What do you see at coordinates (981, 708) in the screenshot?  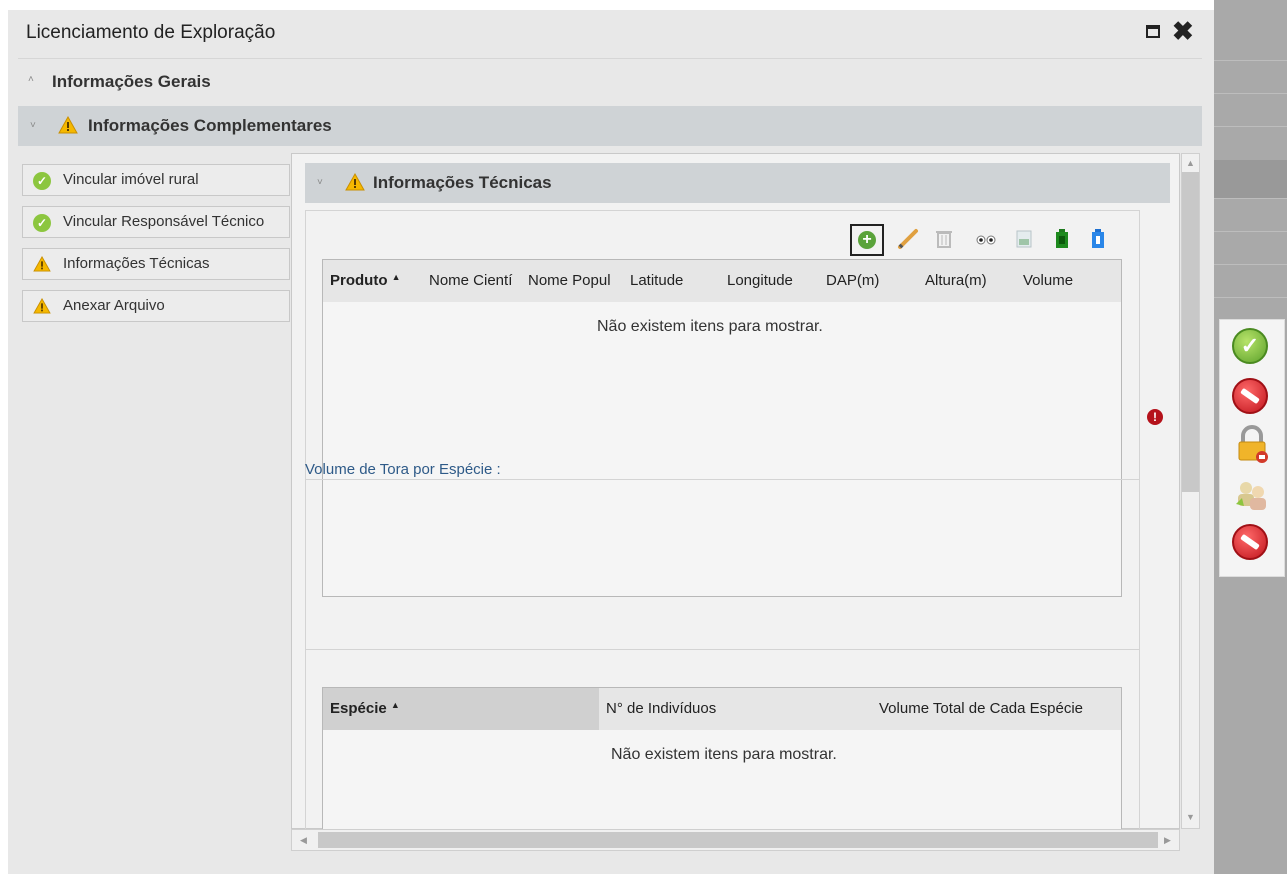 I see `column-header: Volume Total de Cada Espécie` at bounding box center [981, 708].